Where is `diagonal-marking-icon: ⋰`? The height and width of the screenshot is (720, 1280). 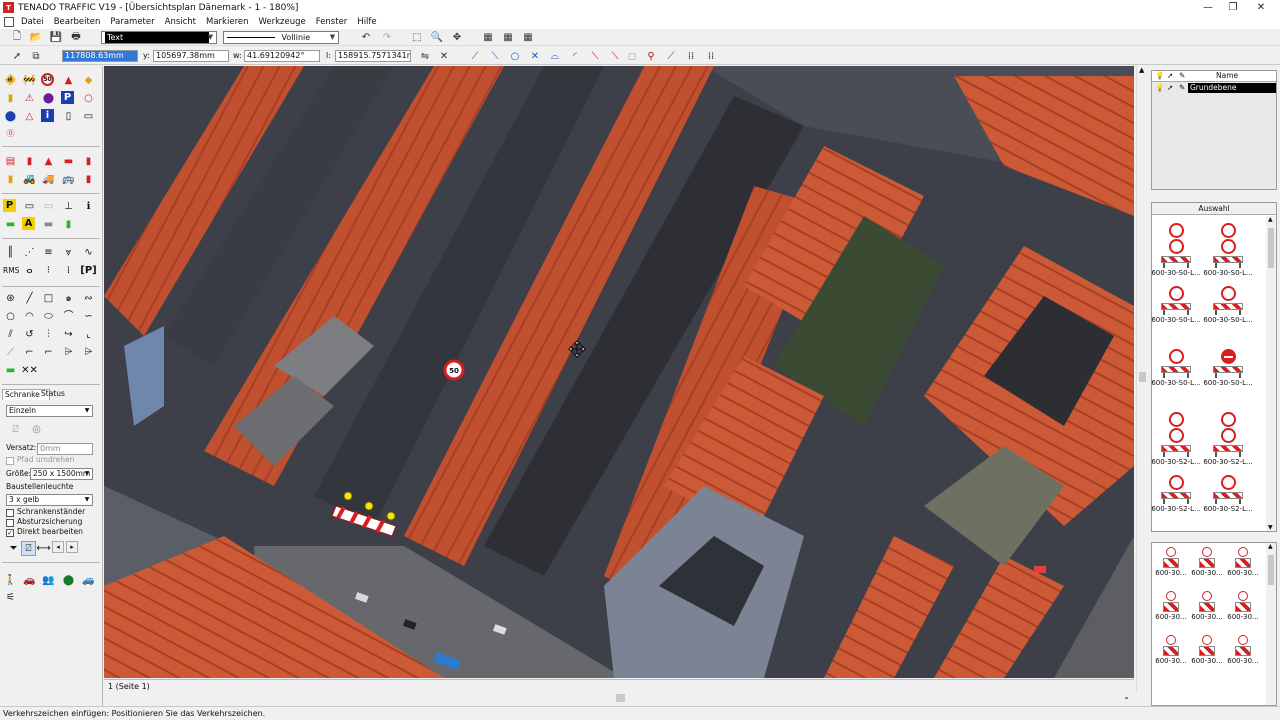
diagonal-marking-icon: ⋰ is located at coordinates (29, 252).